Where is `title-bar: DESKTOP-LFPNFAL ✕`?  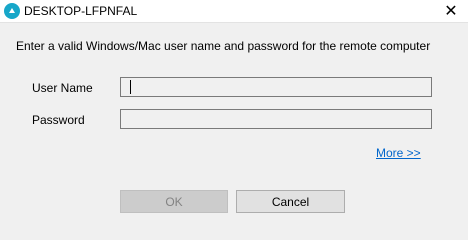
title-bar: DESKTOP-LFPNFAL ✕ is located at coordinates (234, 11).